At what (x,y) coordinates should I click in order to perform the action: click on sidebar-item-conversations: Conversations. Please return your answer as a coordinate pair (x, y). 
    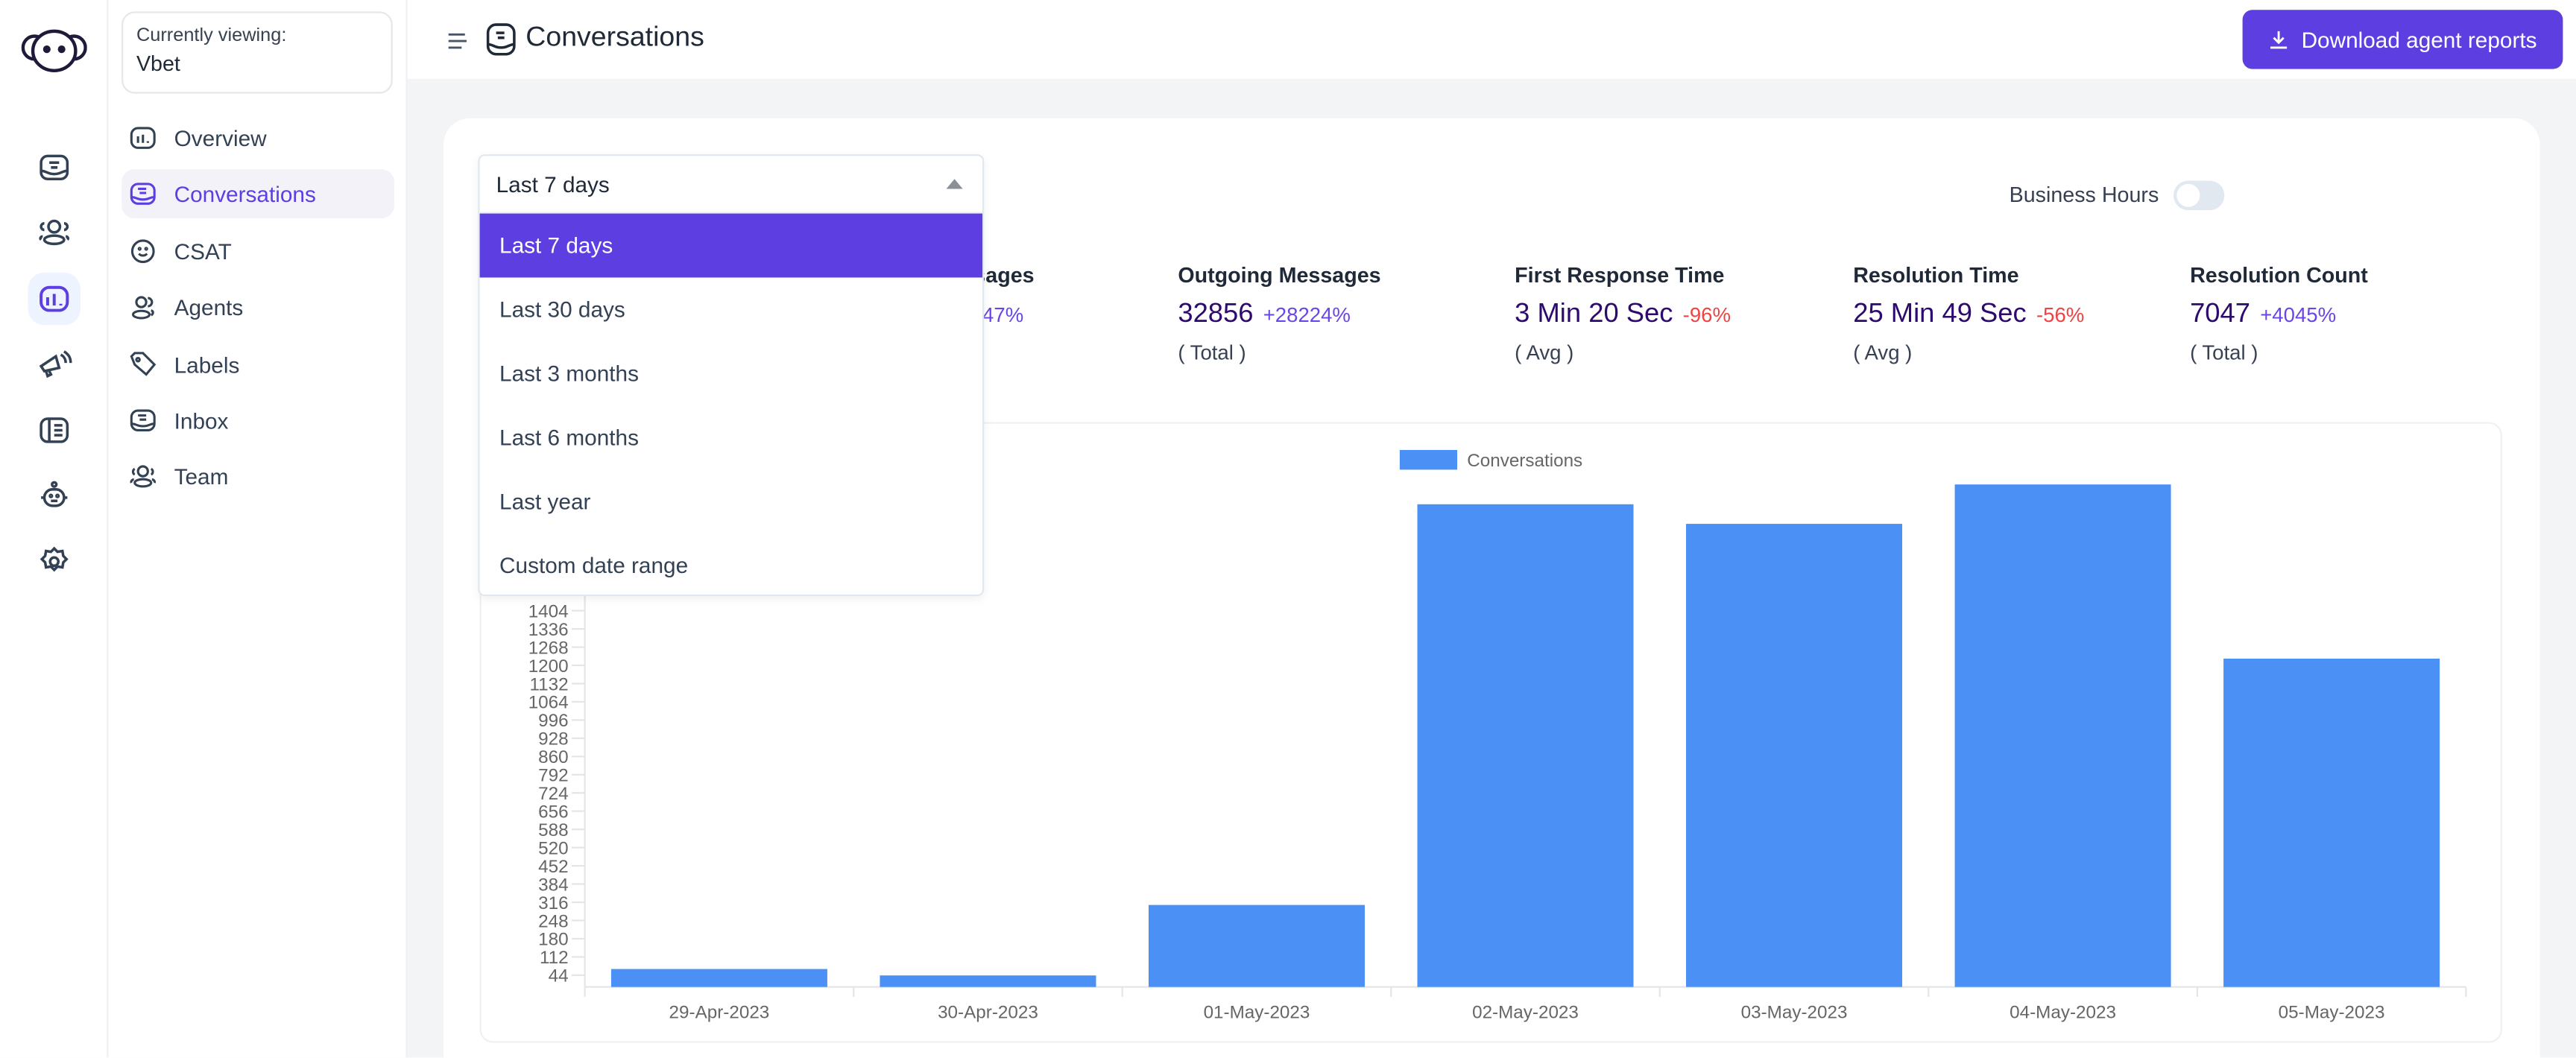
    Looking at the image, I should click on (257, 194).